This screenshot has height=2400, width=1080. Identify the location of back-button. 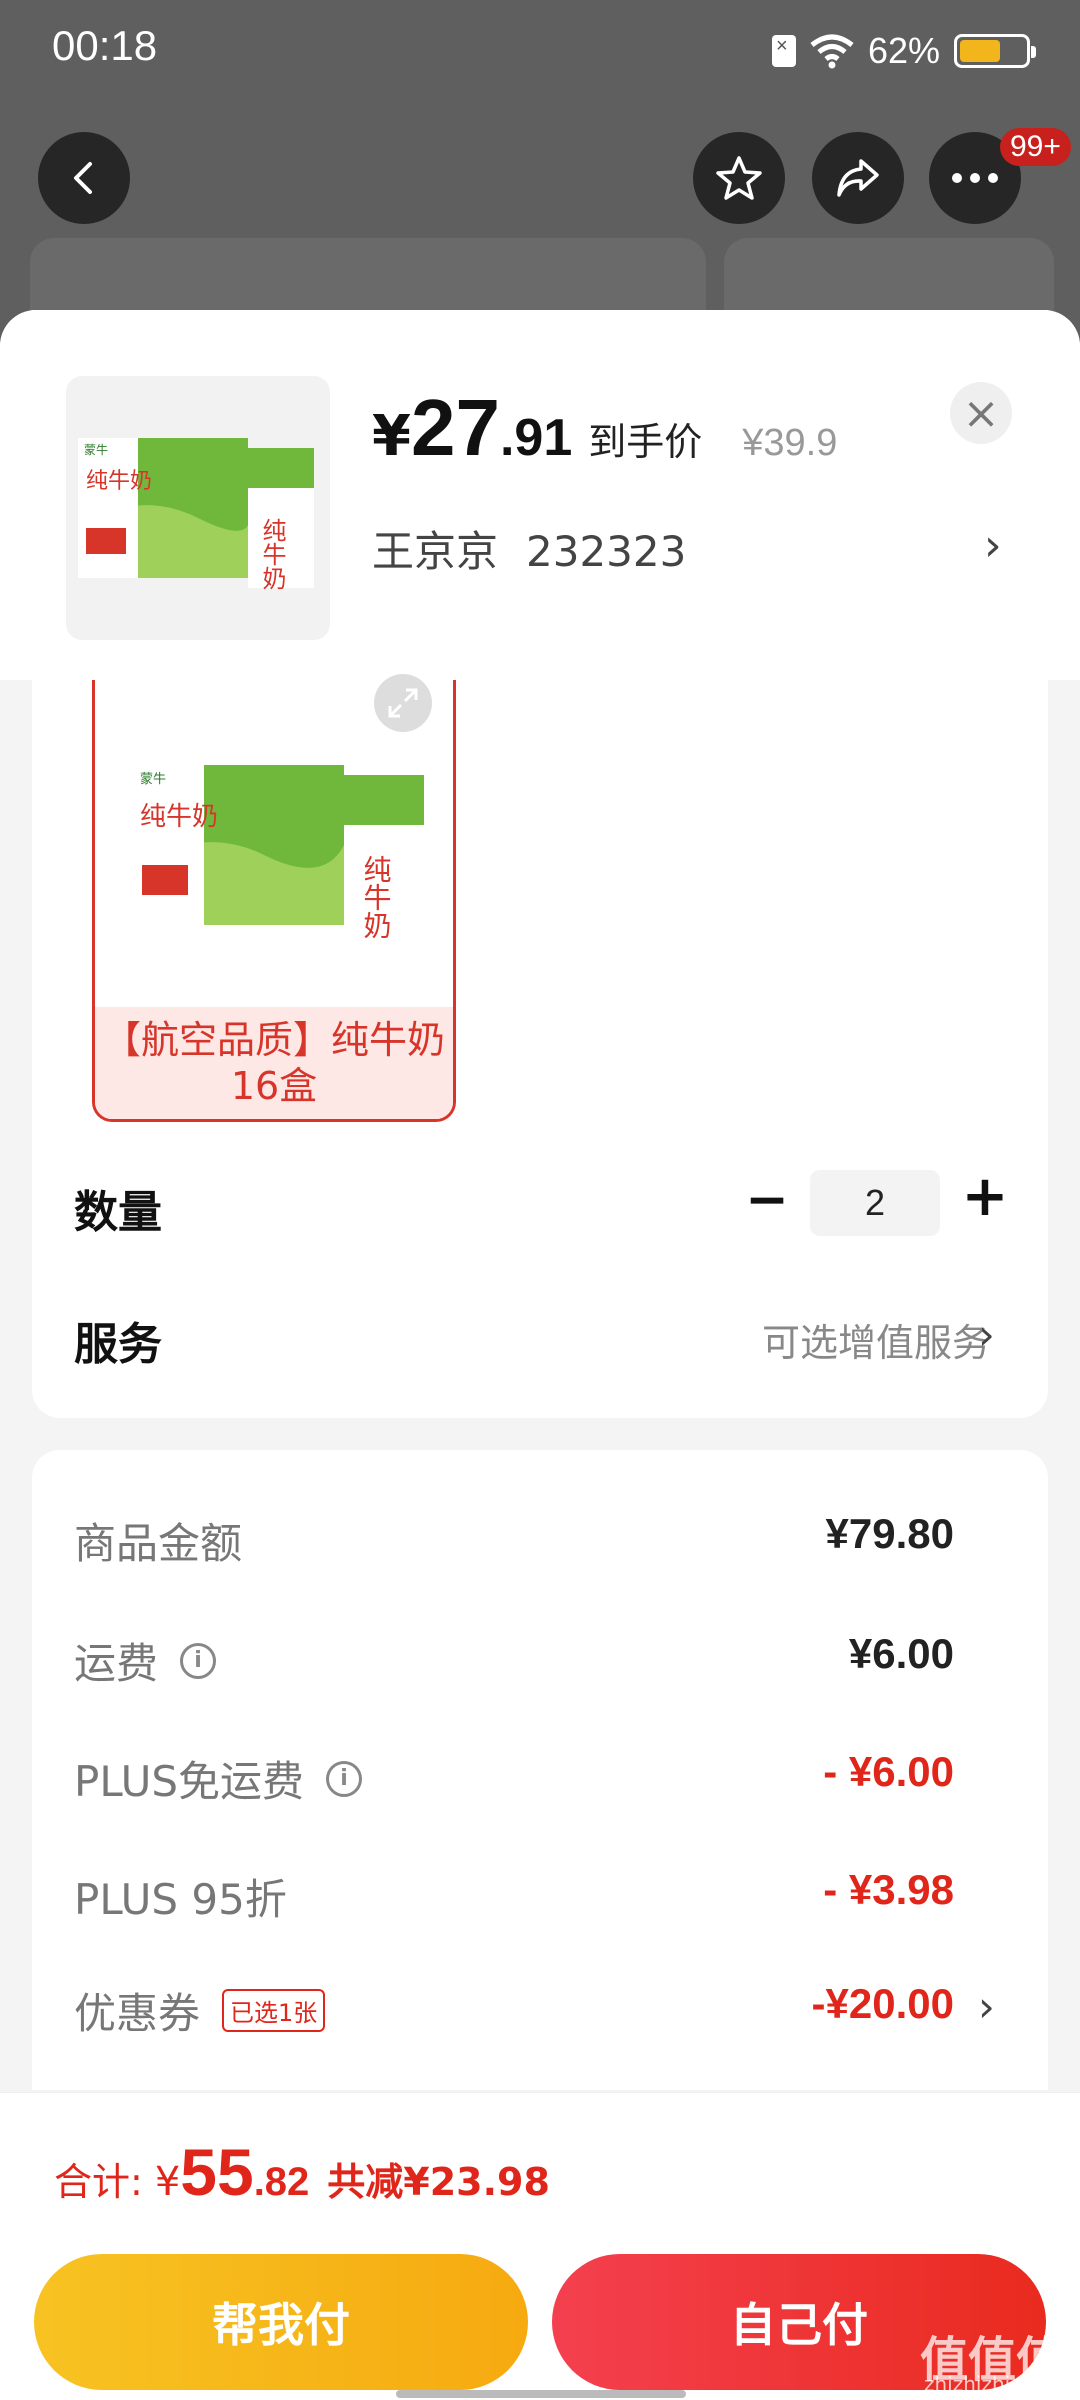
(84, 178).